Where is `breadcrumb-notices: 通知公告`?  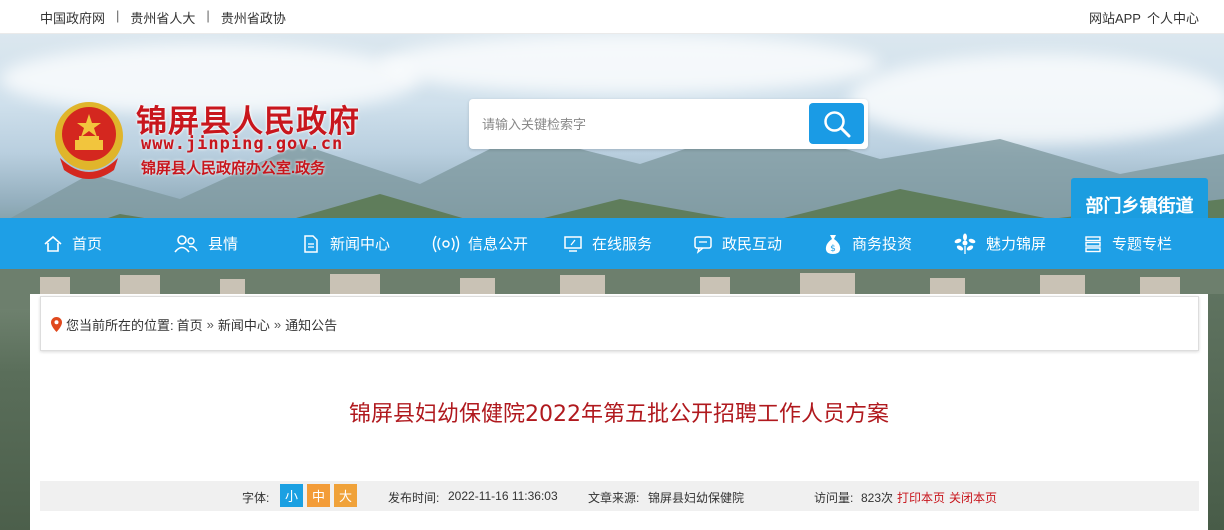 breadcrumb-notices: 通知公告 is located at coordinates (311, 324).